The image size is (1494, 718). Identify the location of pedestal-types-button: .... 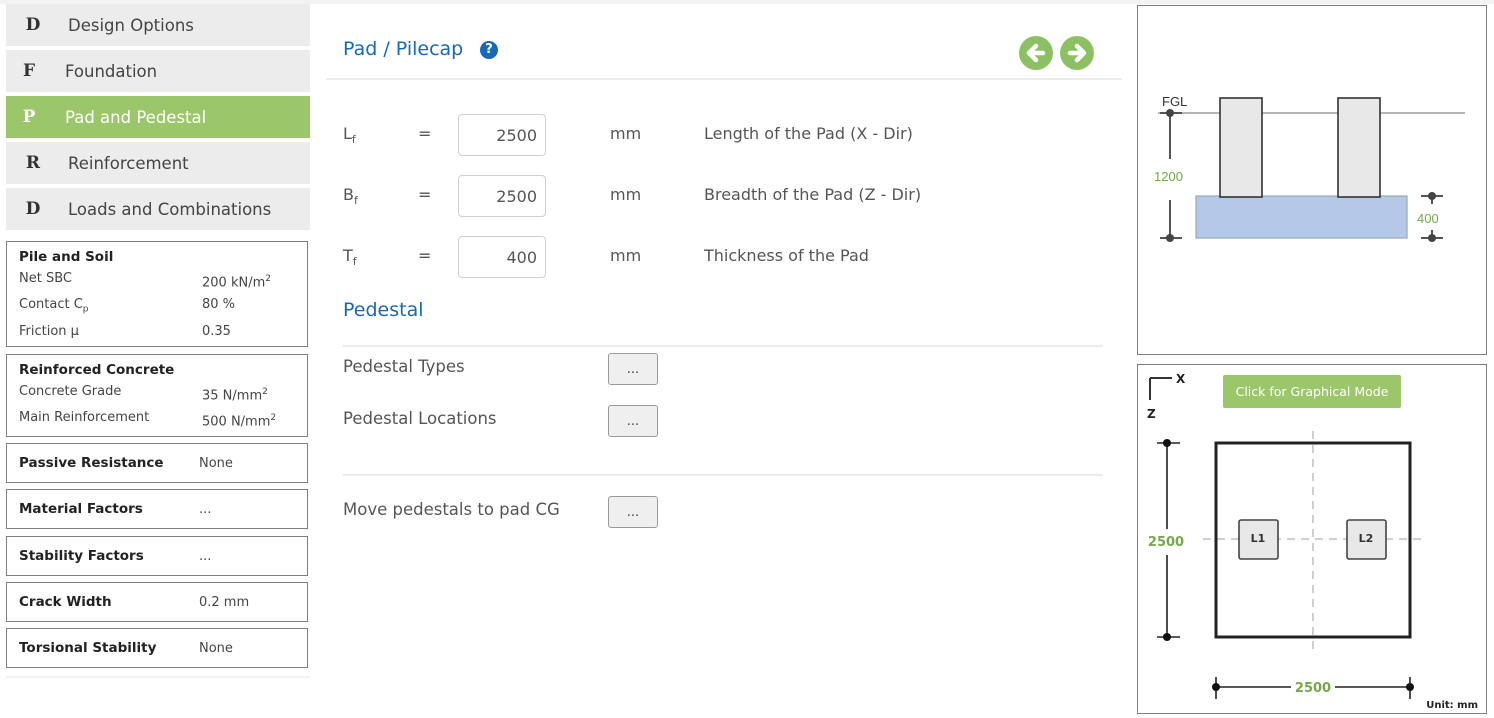
(633, 369).